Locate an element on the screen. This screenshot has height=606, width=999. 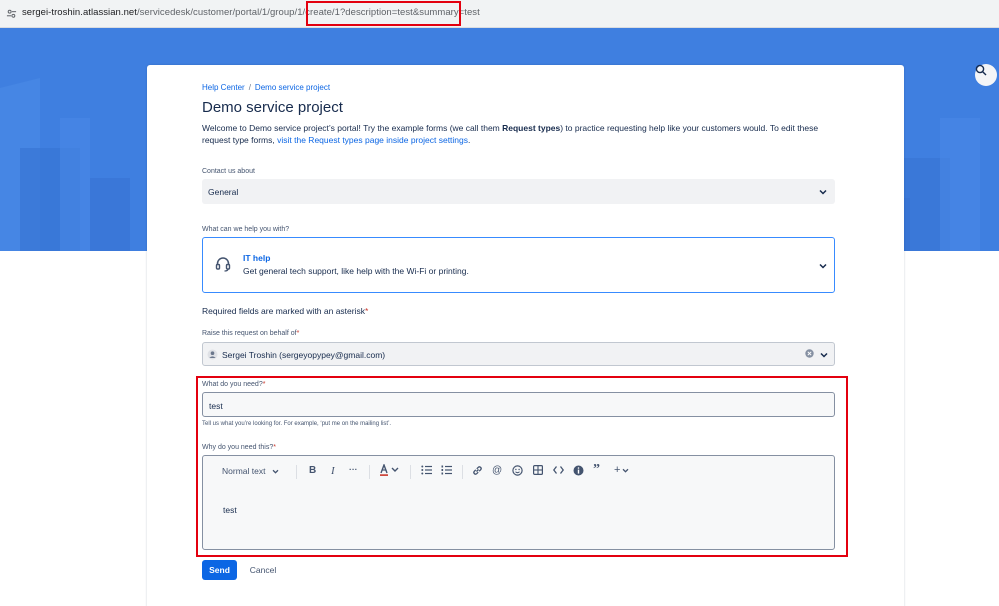
more-formatting-icon: ··· is located at coordinates (353, 469).